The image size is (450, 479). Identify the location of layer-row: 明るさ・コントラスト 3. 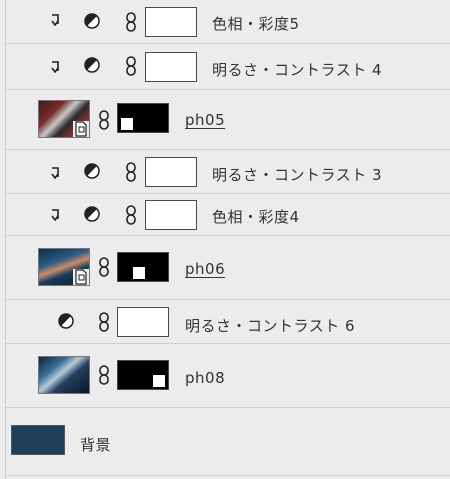
(228, 172).